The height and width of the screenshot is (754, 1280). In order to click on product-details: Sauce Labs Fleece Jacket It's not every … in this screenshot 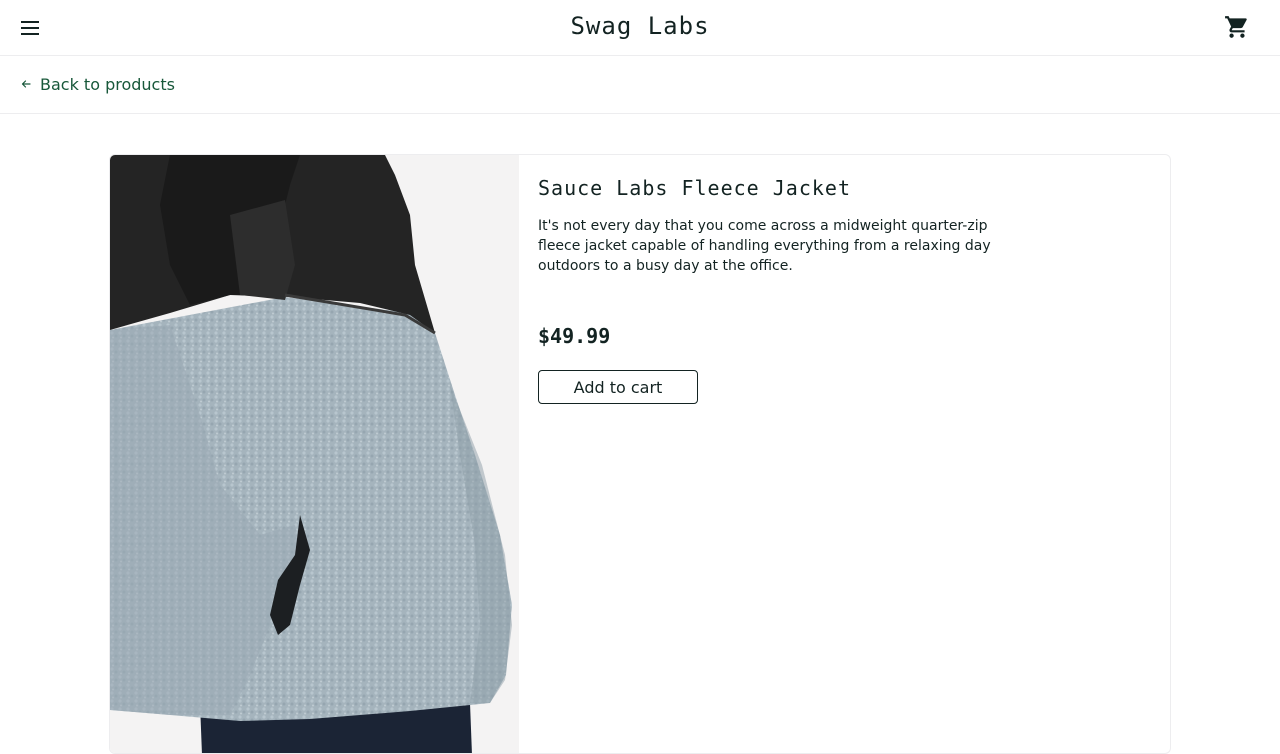, I will do `click(773, 288)`.